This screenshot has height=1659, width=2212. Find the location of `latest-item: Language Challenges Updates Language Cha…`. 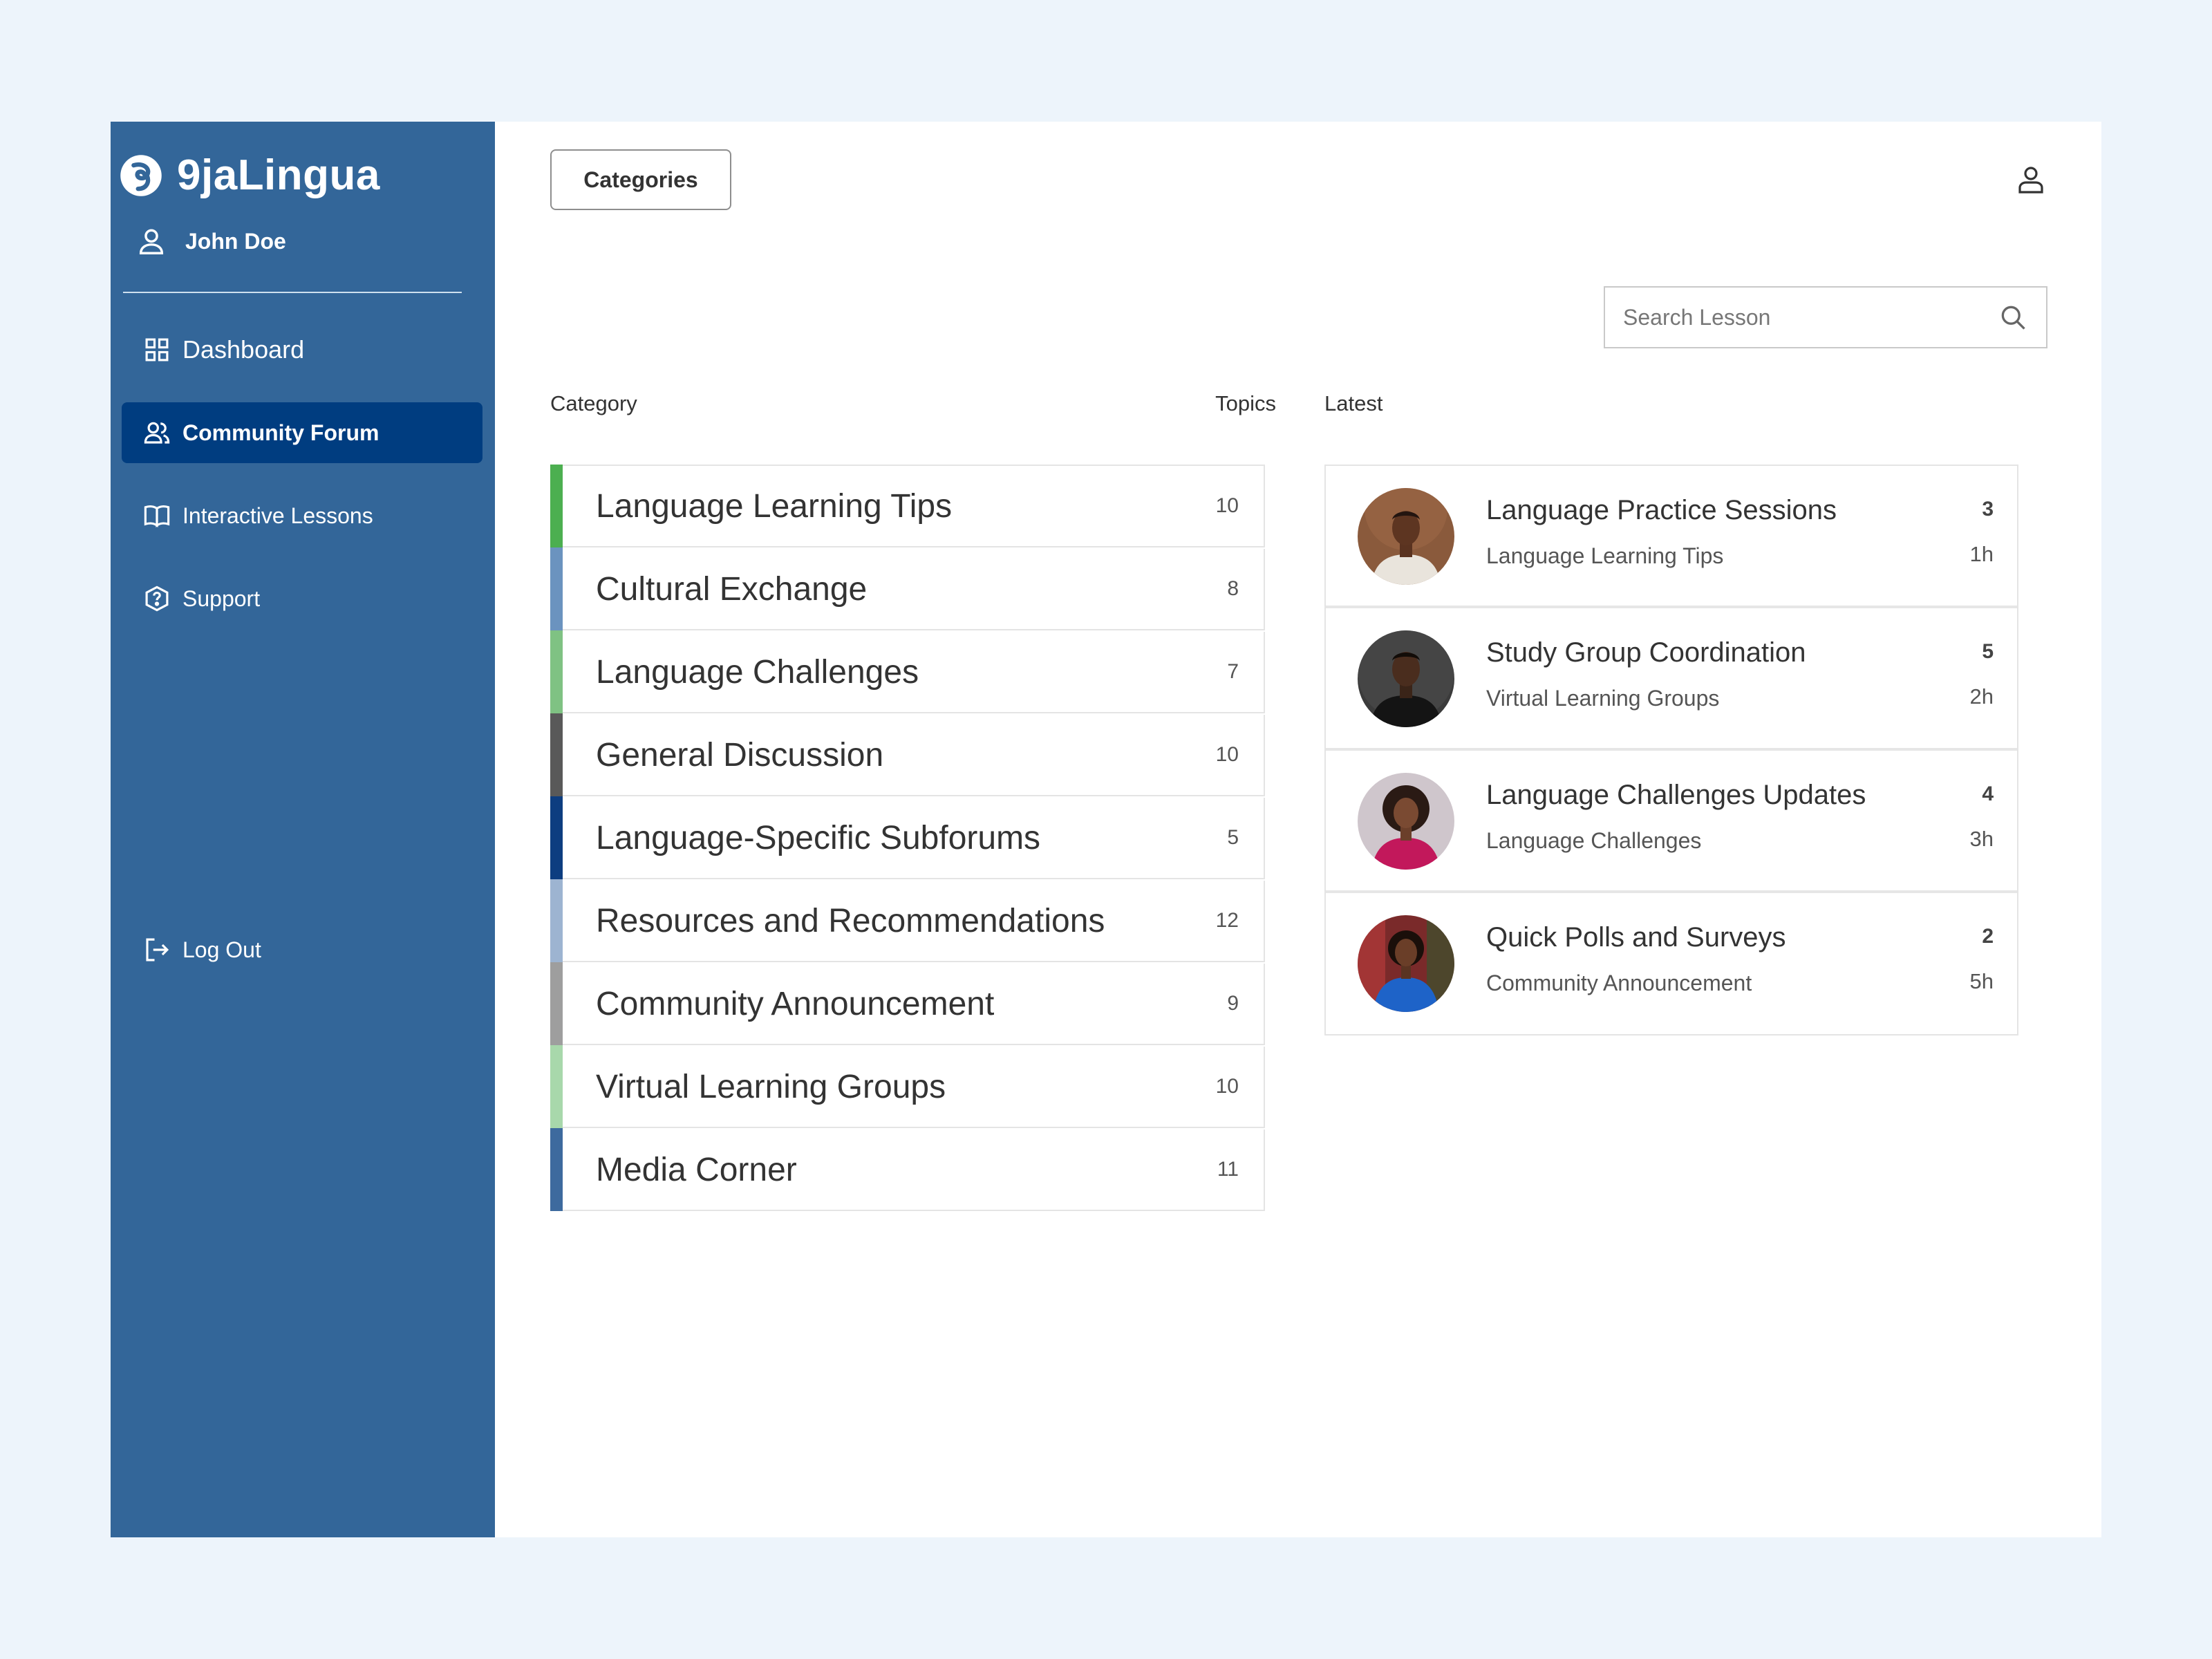

latest-item: Language Challenges Updates Language Cha… is located at coordinates (1671, 822).